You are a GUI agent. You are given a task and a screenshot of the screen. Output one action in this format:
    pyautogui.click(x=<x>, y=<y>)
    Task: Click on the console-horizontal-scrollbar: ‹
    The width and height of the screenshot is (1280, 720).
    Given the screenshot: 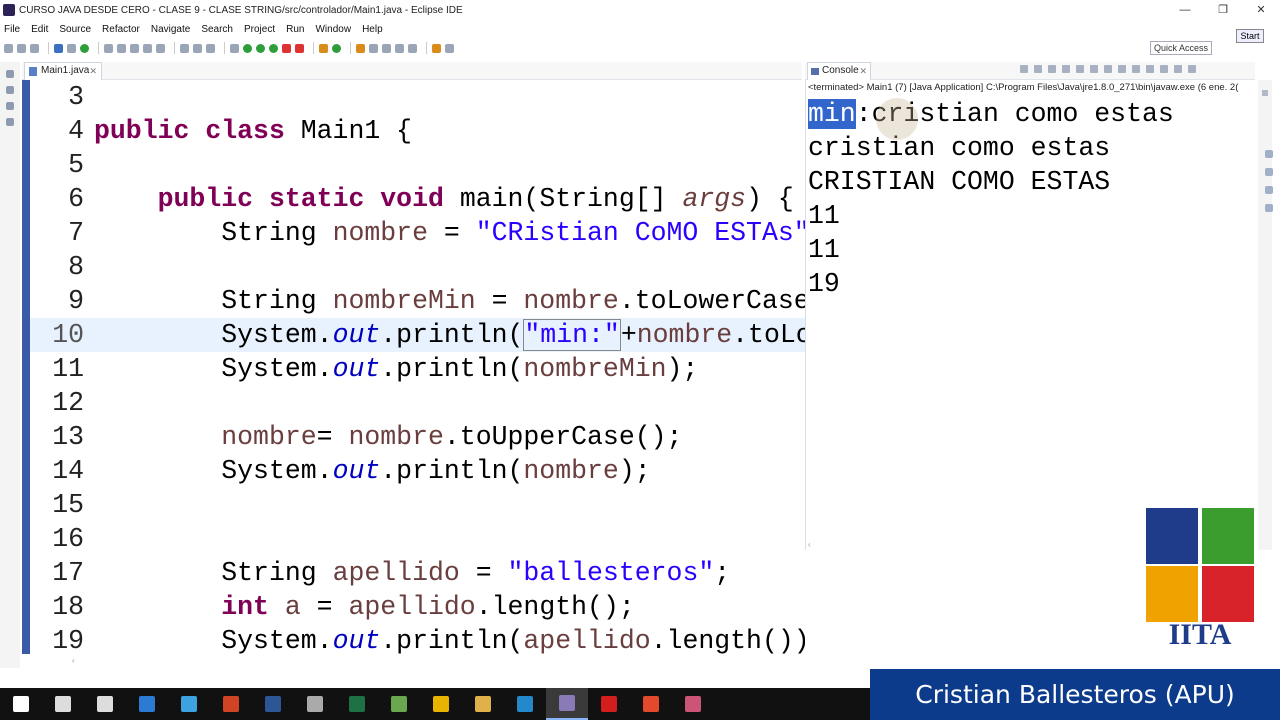 What is the action you would take?
    pyautogui.click(x=973, y=544)
    